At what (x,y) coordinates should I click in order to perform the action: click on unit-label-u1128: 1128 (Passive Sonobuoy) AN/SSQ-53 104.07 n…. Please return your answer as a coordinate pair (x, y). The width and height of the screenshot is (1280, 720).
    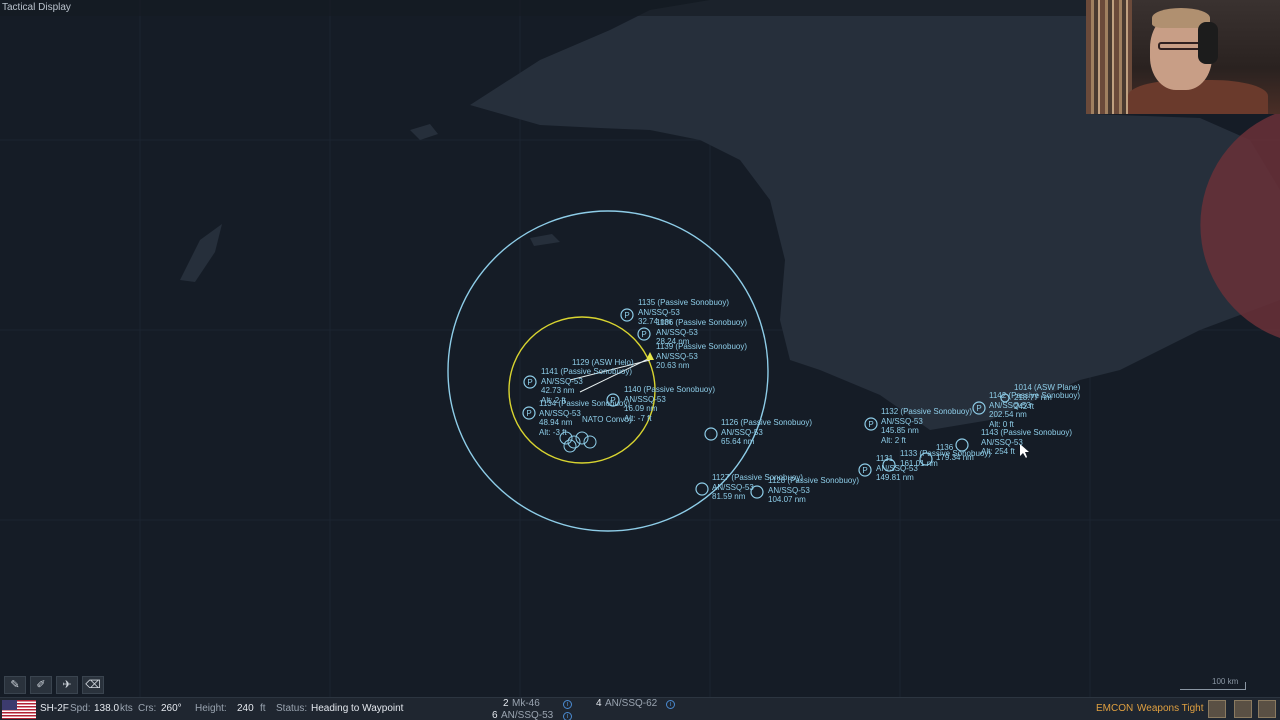
    Looking at the image, I should click on (813, 490).